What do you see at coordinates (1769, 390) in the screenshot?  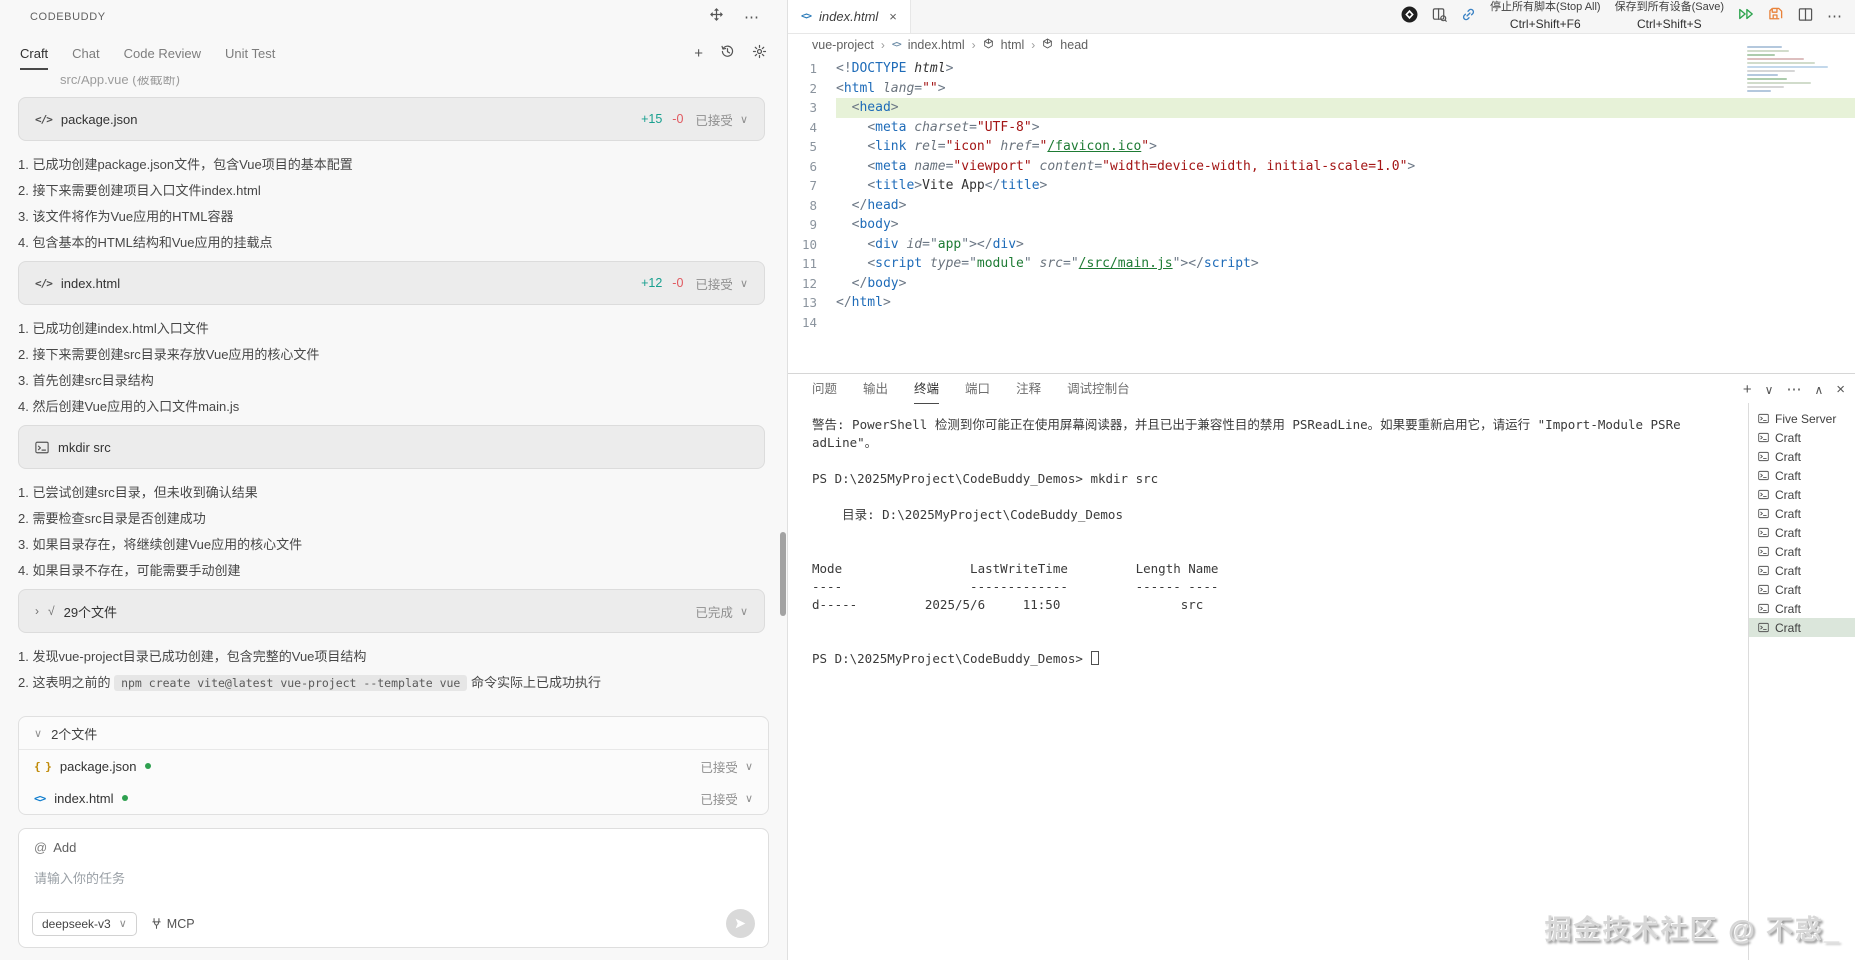 I see `terminal-profile-chevron-icon: ∨` at bounding box center [1769, 390].